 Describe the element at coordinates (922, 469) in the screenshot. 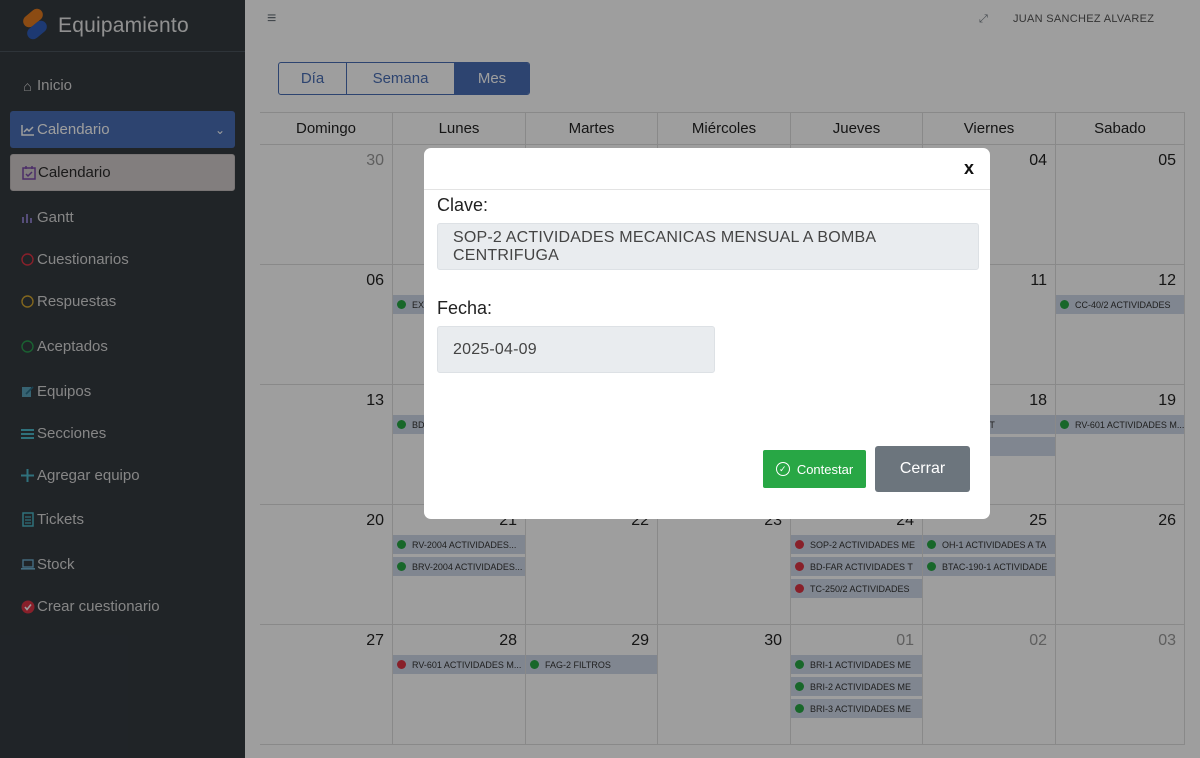

I see `cerrar-button: Cerrar` at that location.